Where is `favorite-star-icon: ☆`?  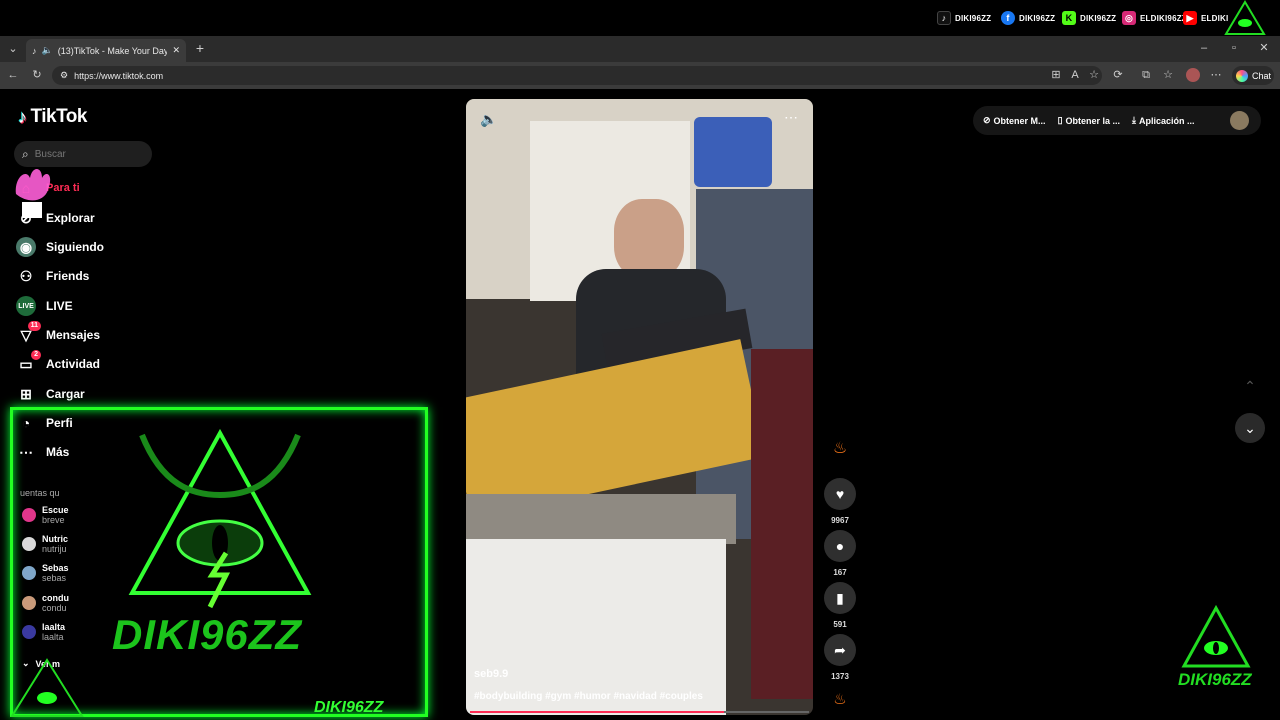
favorite-star-icon: ☆ is located at coordinates (1094, 75).